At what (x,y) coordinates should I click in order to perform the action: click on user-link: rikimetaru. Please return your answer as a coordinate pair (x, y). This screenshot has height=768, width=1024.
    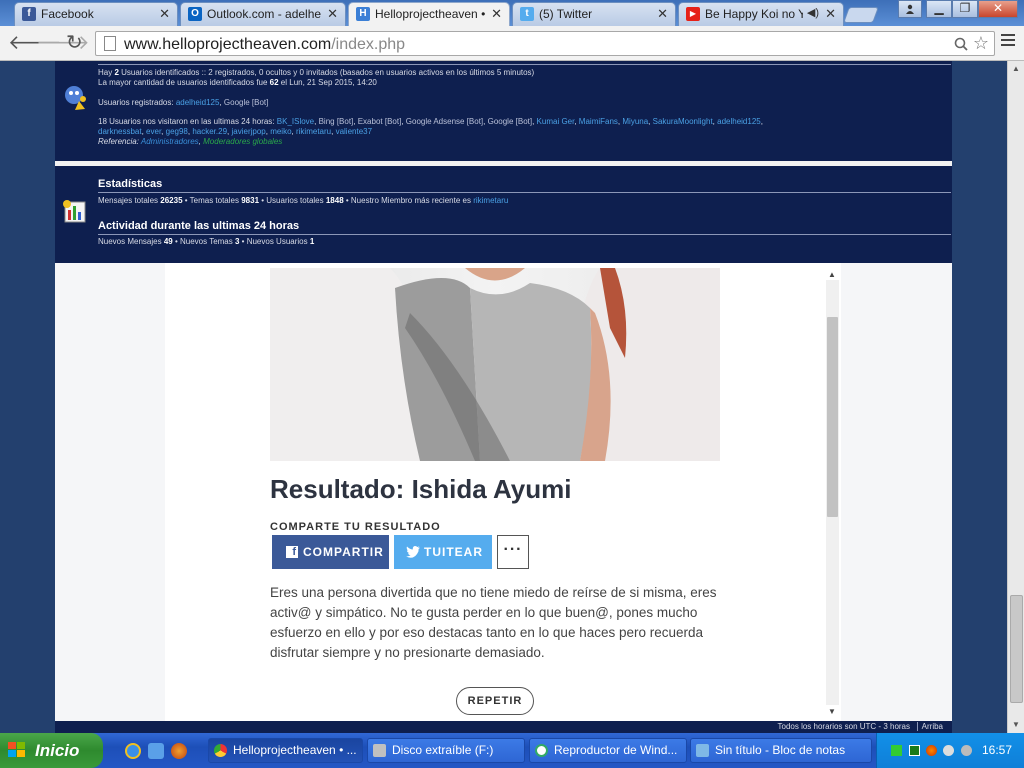
    Looking at the image, I should click on (313, 131).